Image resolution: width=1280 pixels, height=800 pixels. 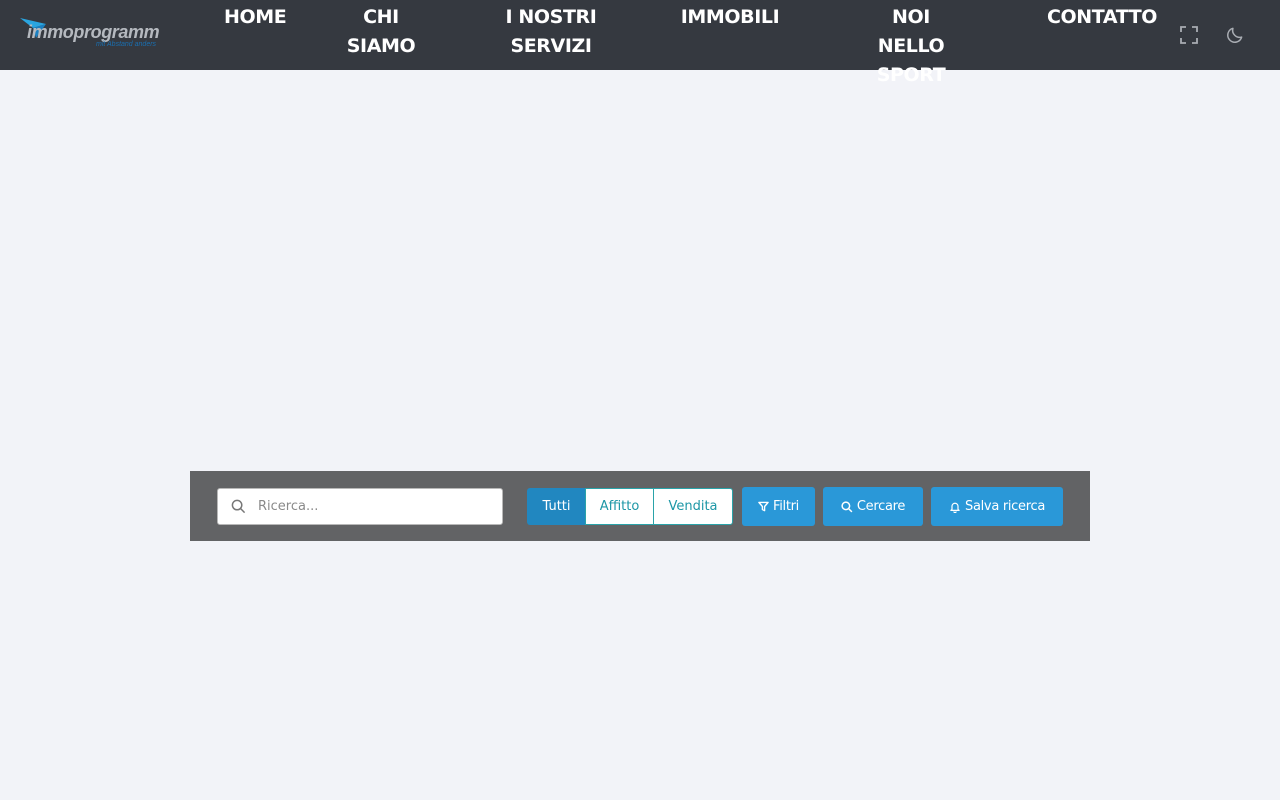 I want to click on search-label: Cercare, so click(x=881, y=506).